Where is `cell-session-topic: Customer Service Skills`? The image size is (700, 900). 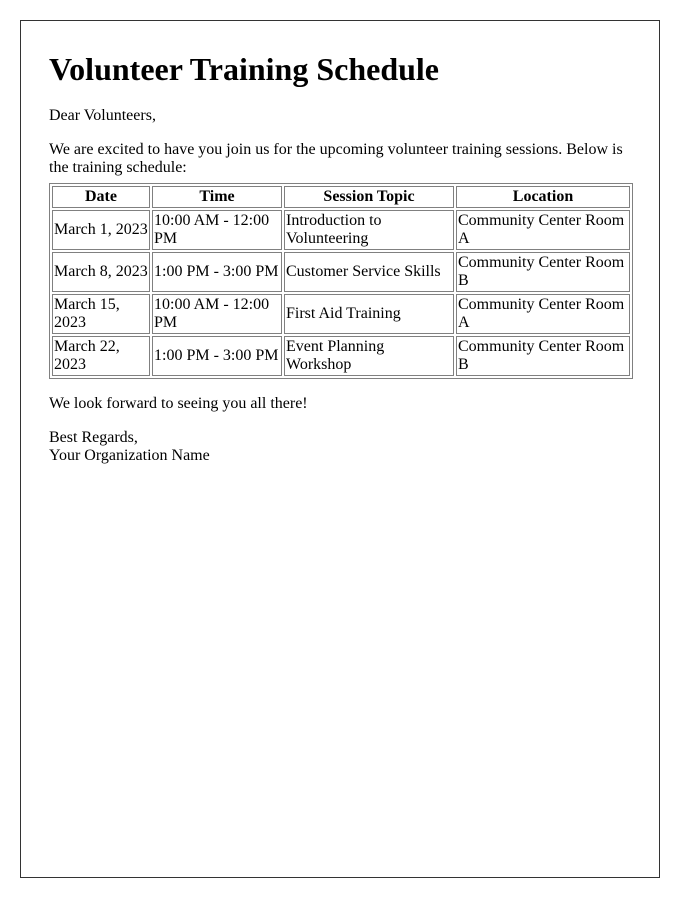
cell-session-topic: Customer Service Skills is located at coordinates (369, 272).